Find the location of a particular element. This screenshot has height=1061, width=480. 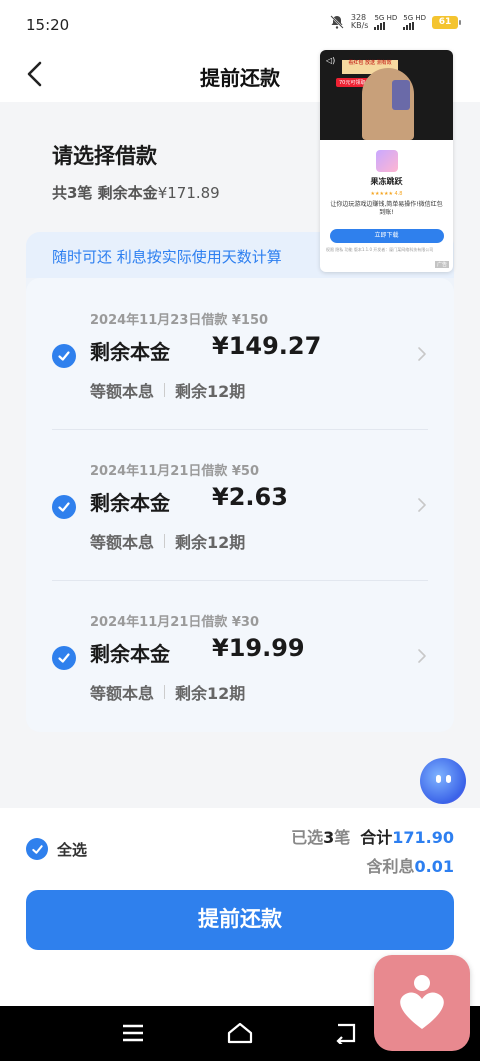

home-icon is located at coordinates (240, 1033).